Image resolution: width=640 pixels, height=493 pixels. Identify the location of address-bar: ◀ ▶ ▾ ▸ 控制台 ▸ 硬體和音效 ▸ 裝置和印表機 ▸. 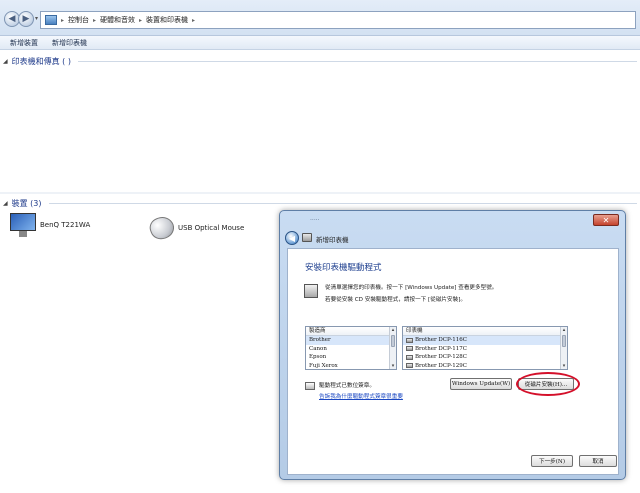
(320, 18).